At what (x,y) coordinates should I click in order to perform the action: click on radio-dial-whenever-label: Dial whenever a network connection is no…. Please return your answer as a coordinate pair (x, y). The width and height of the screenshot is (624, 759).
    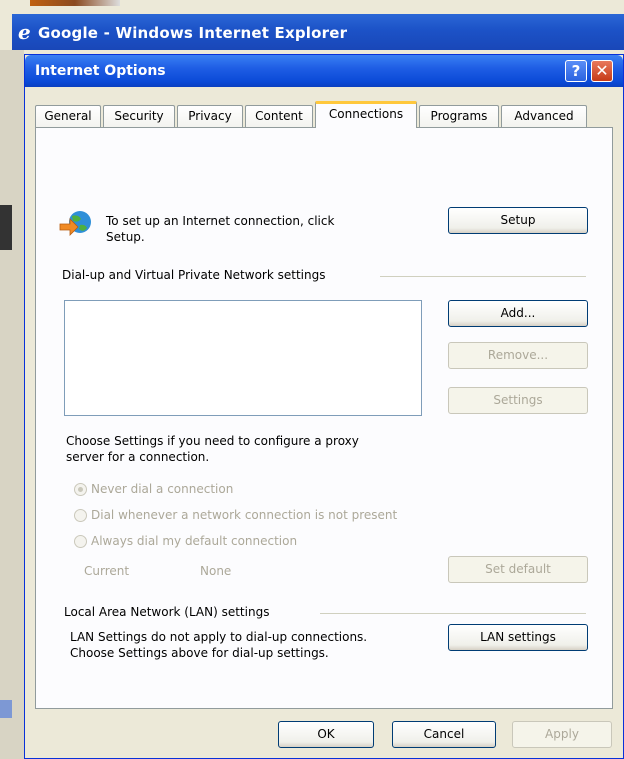
    Looking at the image, I should click on (244, 515).